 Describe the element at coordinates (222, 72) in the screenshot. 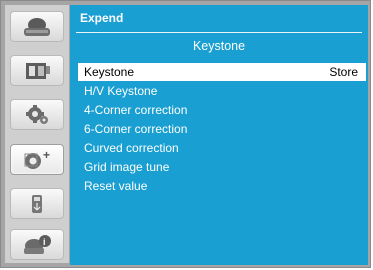

I see `menu-item-keystone: Keystone Store` at that location.